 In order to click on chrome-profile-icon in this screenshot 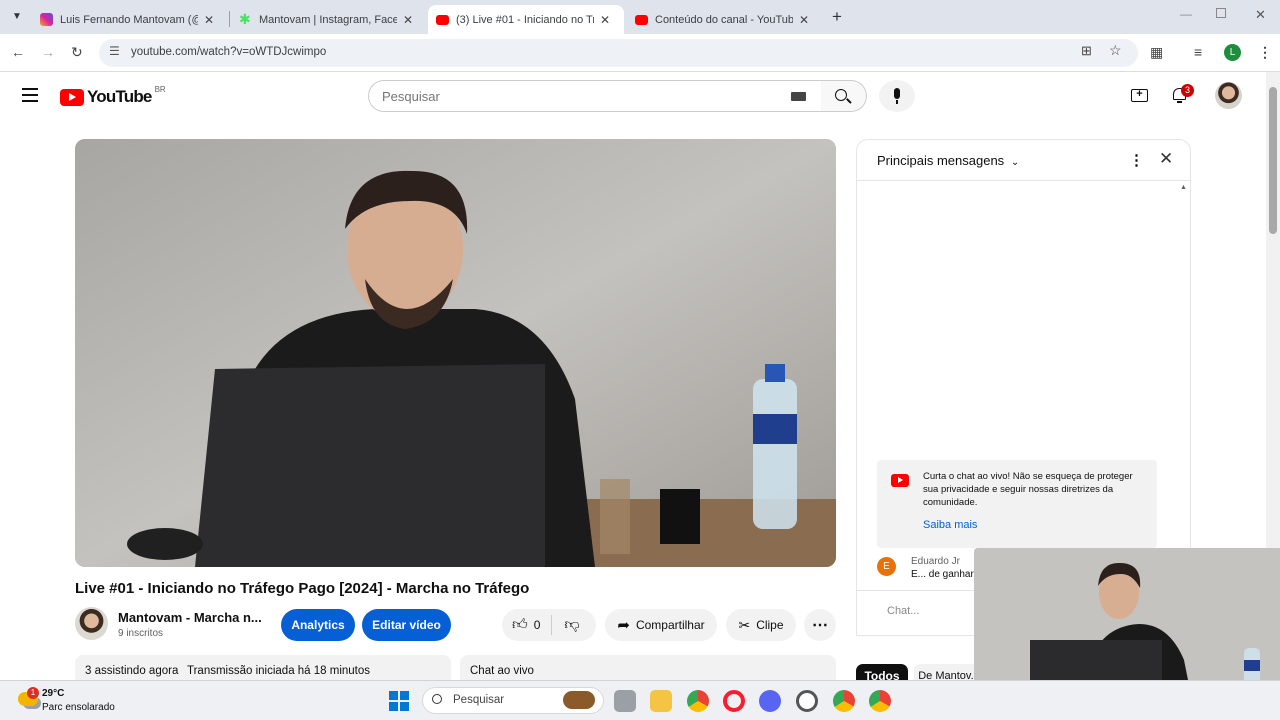, I will do `click(844, 701)`.